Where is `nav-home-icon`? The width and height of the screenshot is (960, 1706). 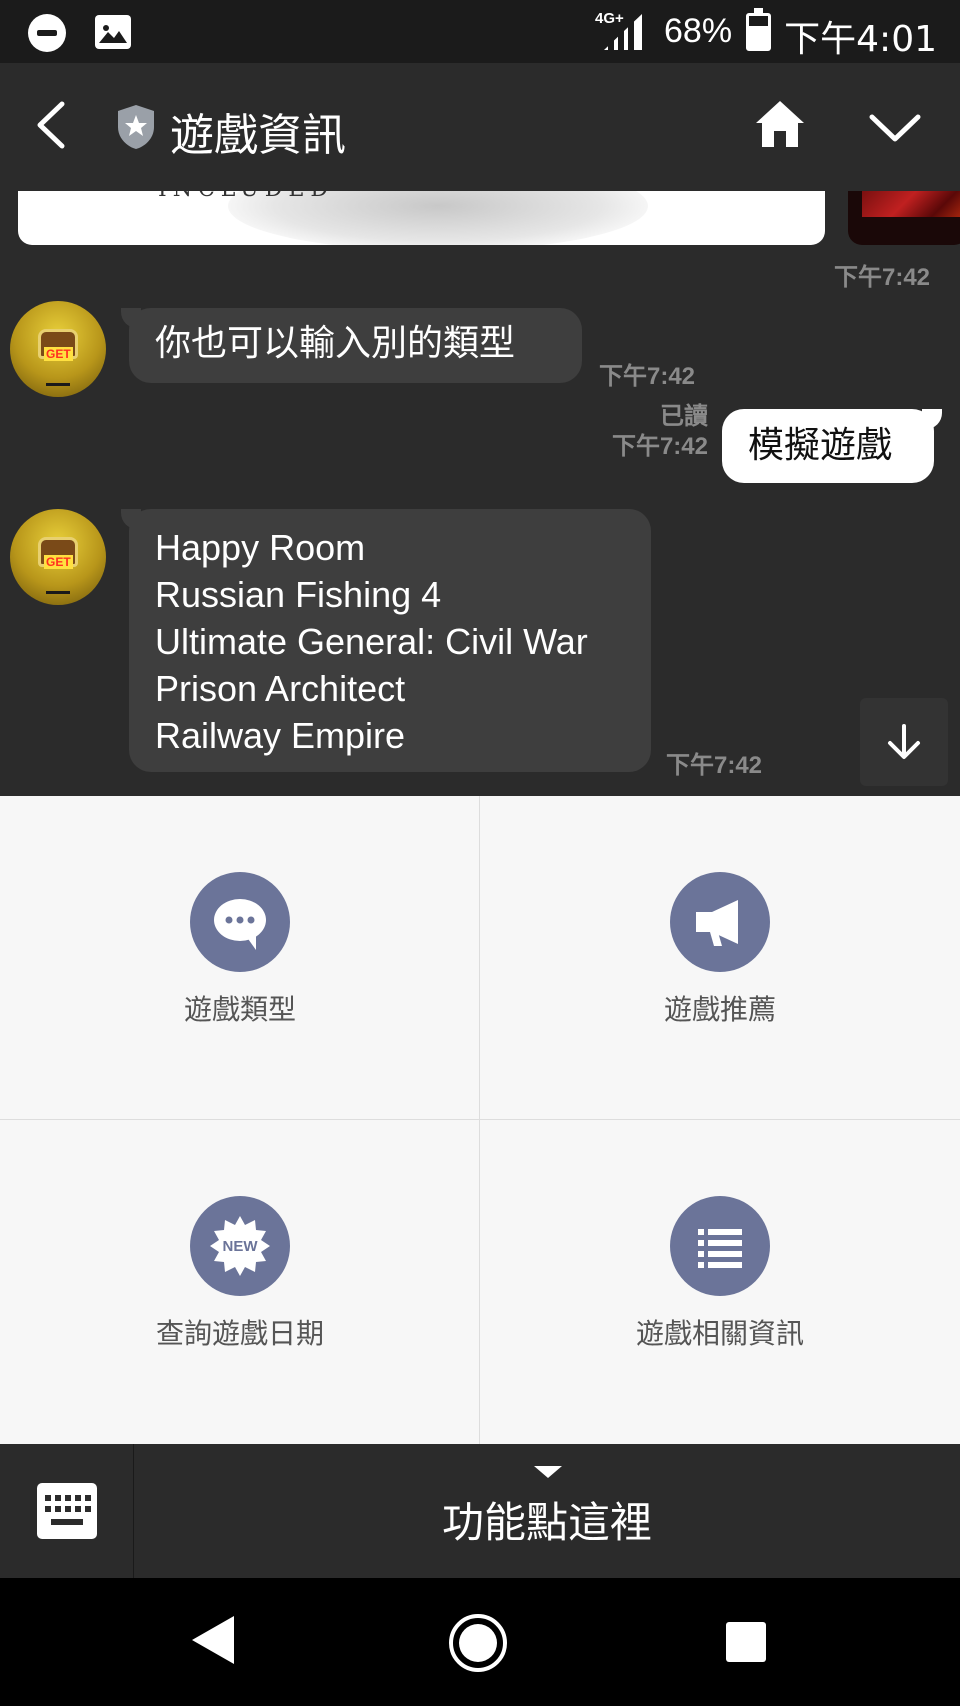
nav-home-icon is located at coordinates (478, 1643).